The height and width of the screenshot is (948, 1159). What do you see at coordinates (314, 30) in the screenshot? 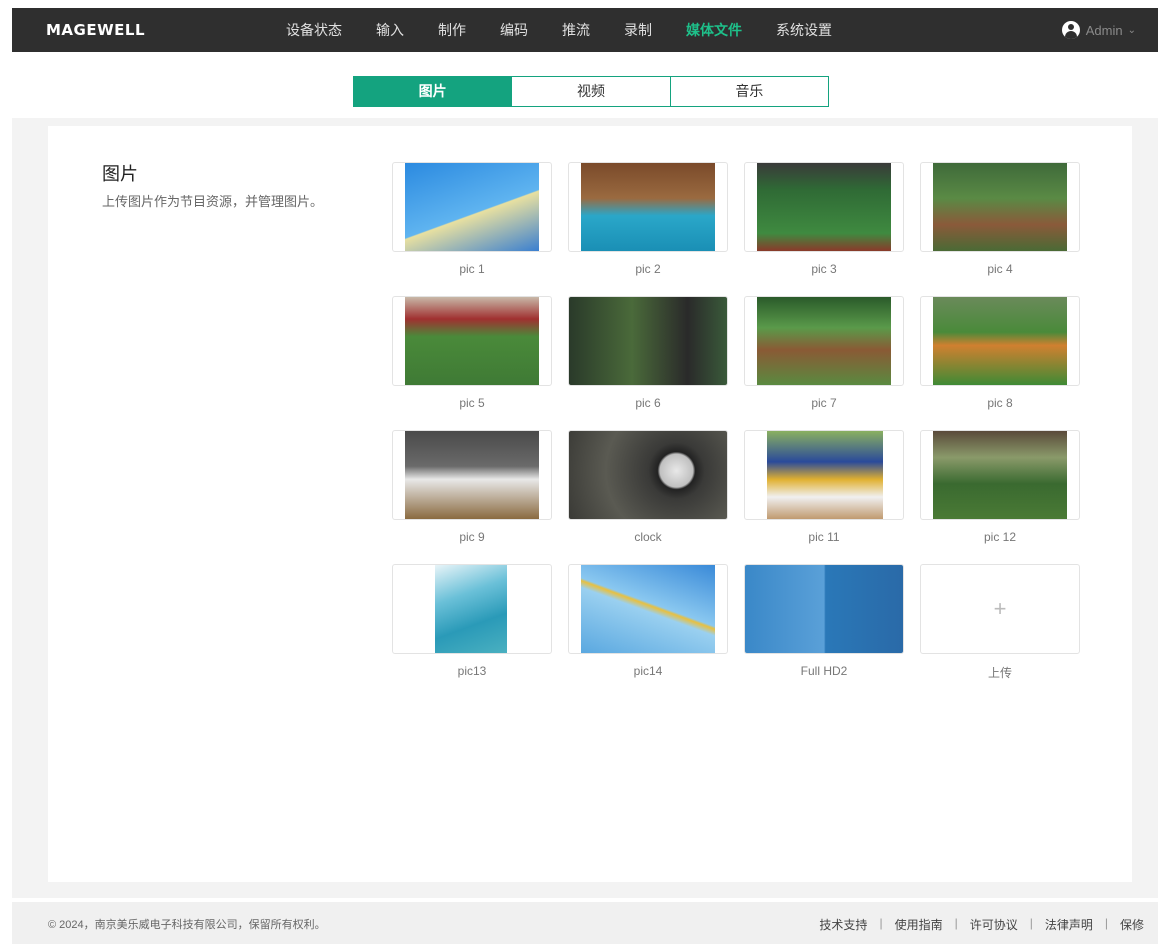
I see `nav-item-device-status: 设备状态` at bounding box center [314, 30].